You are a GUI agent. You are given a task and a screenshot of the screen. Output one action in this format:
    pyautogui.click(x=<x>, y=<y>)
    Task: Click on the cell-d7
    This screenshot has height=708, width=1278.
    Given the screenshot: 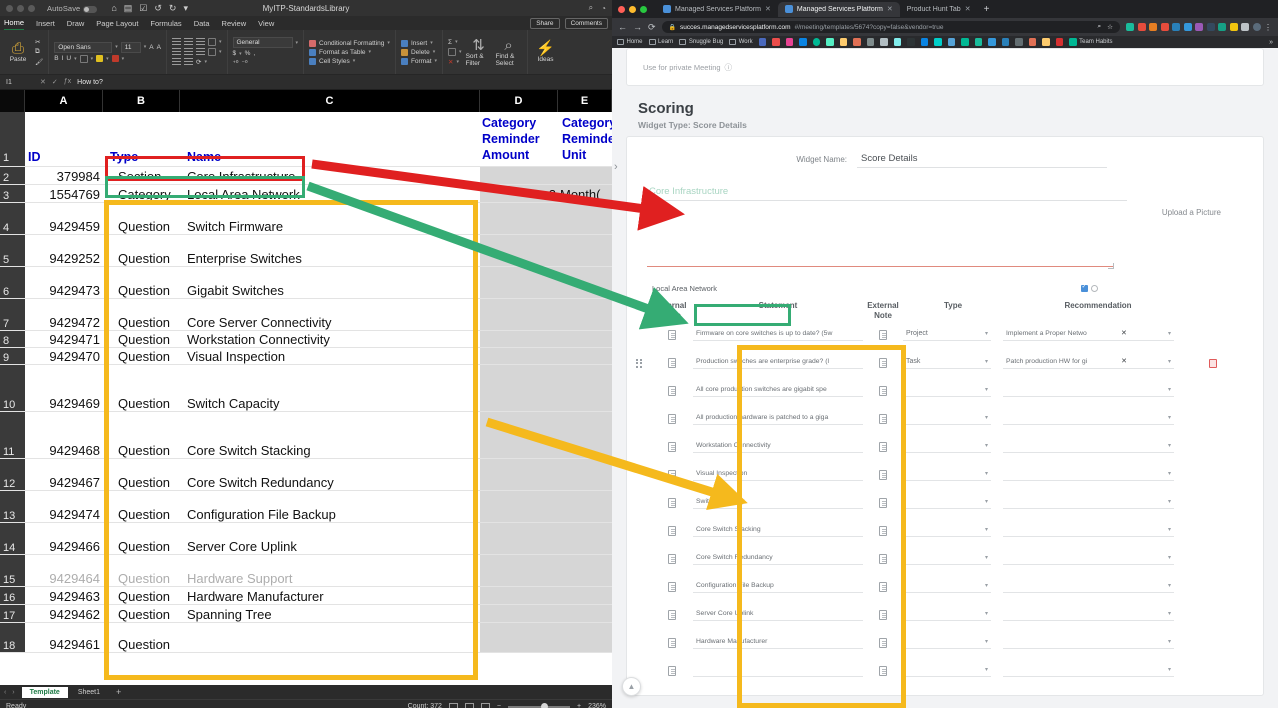 What is the action you would take?
    pyautogui.click(x=519, y=314)
    